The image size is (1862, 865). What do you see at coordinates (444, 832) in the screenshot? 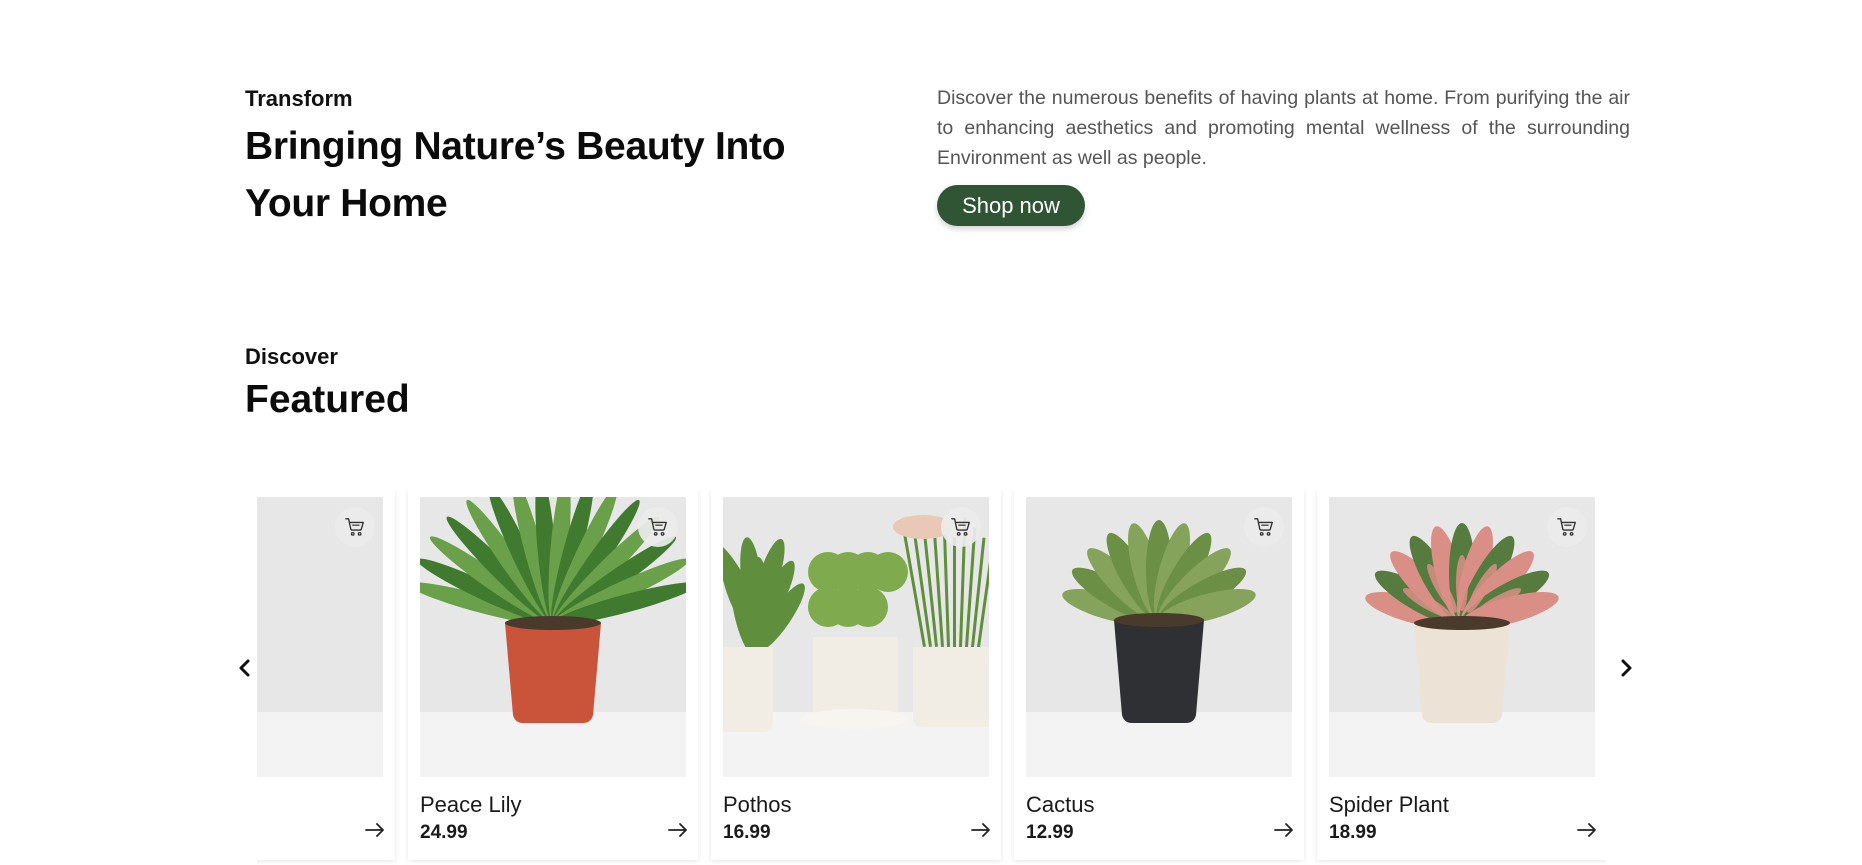
I see `product-price: 24.99` at bounding box center [444, 832].